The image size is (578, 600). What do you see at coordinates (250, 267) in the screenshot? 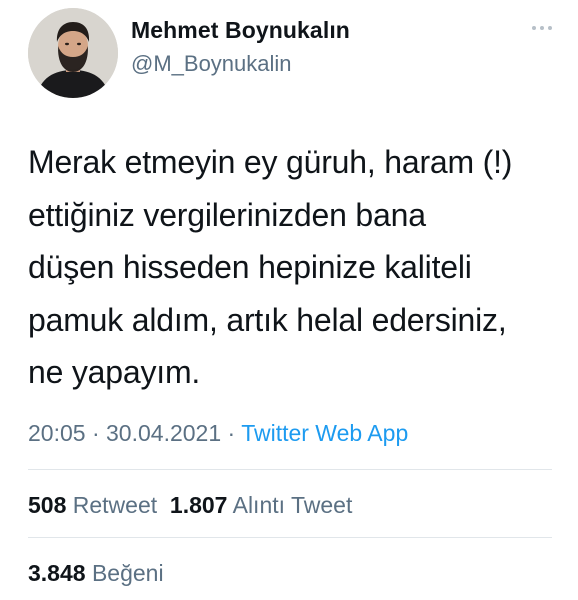
I see `tweet-line: düşen hisseden hepinize kaliteli` at bounding box center [250, 267].